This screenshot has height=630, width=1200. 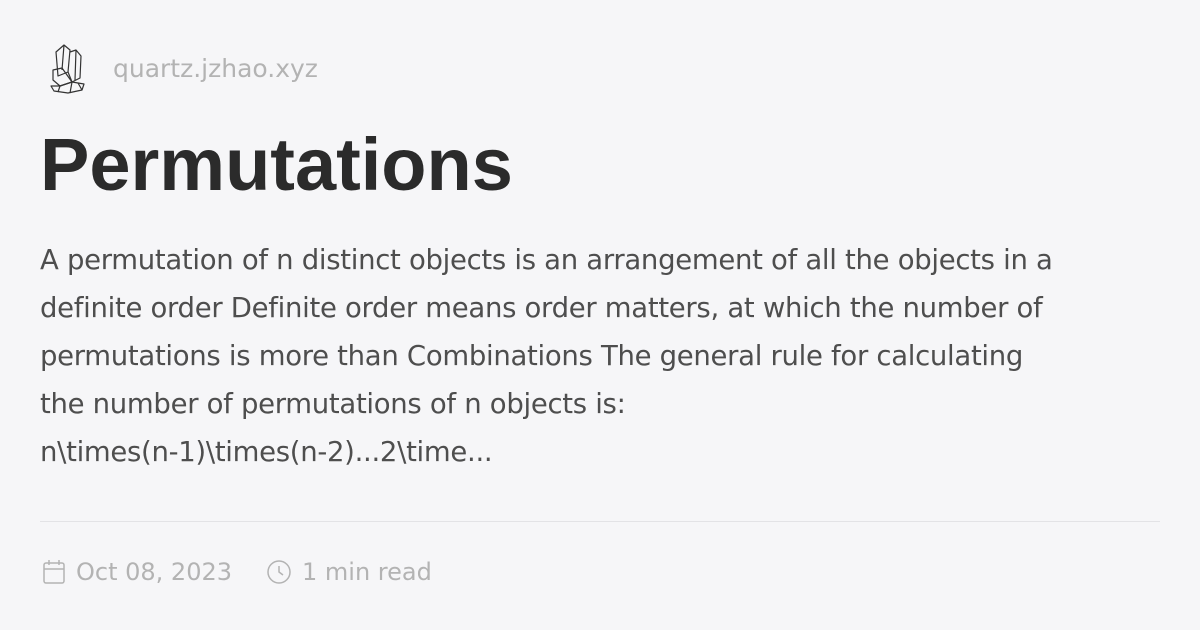 I want to click on publish-date: Oct 08, 2023, so click(x=137, y=572).